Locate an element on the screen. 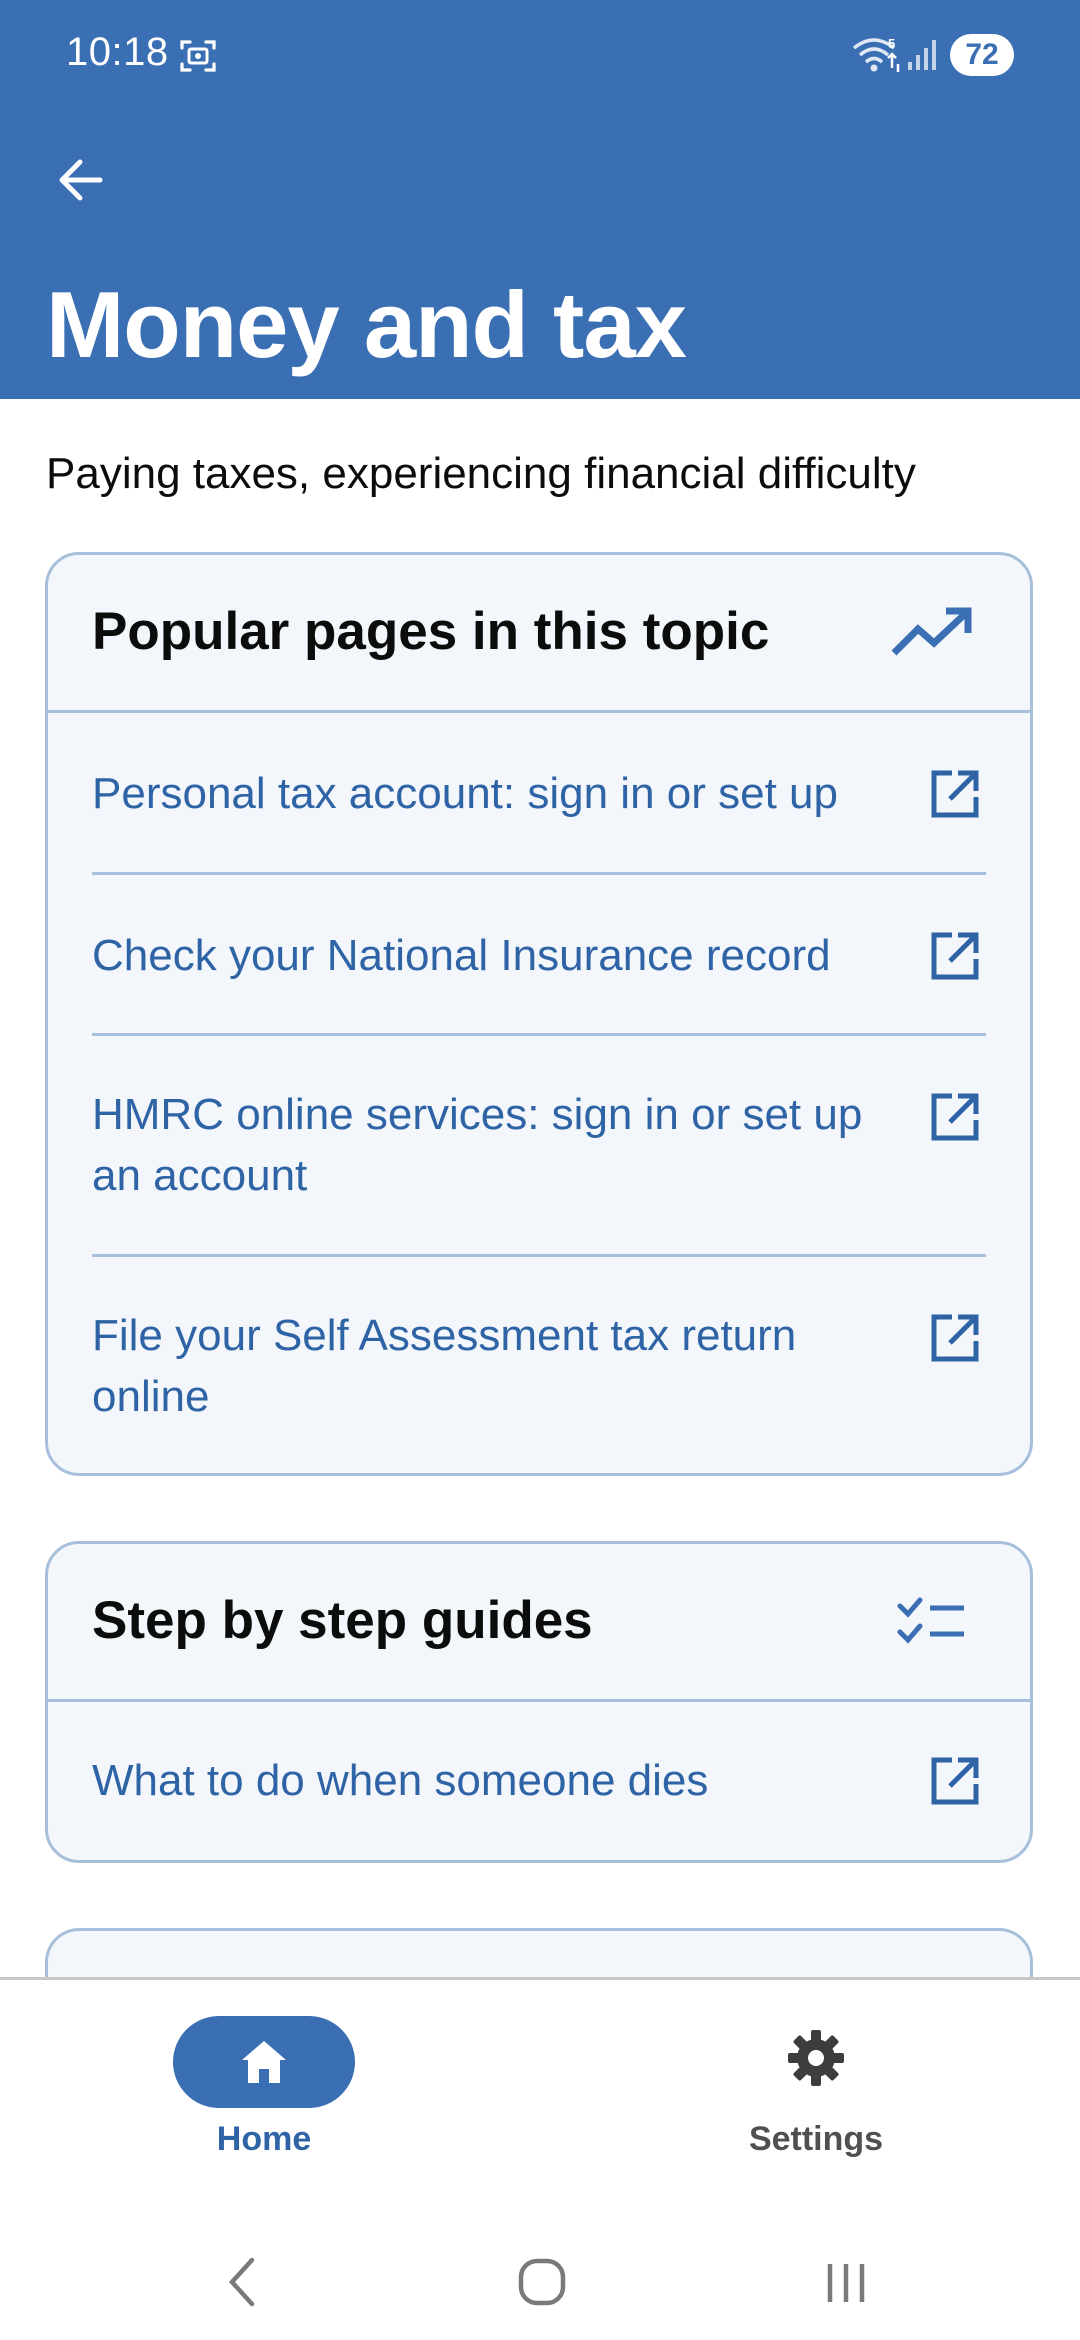  status-time: 10:18 is located at coordinates (117, 52).